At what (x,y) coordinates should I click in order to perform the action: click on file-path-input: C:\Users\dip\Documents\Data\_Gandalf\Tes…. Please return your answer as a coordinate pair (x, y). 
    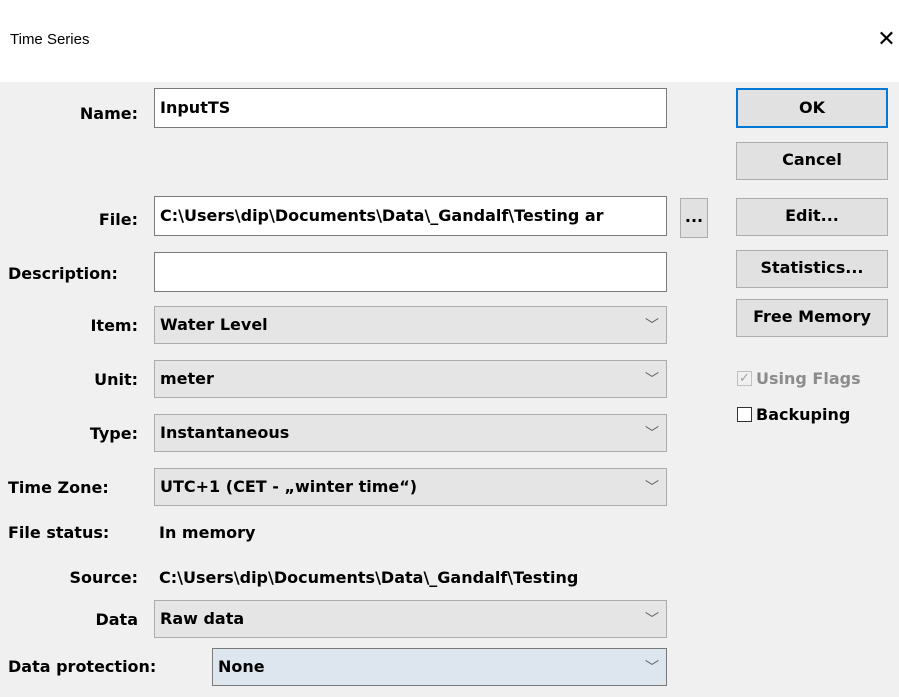
    Looking at the image, I should click on (410, 216).